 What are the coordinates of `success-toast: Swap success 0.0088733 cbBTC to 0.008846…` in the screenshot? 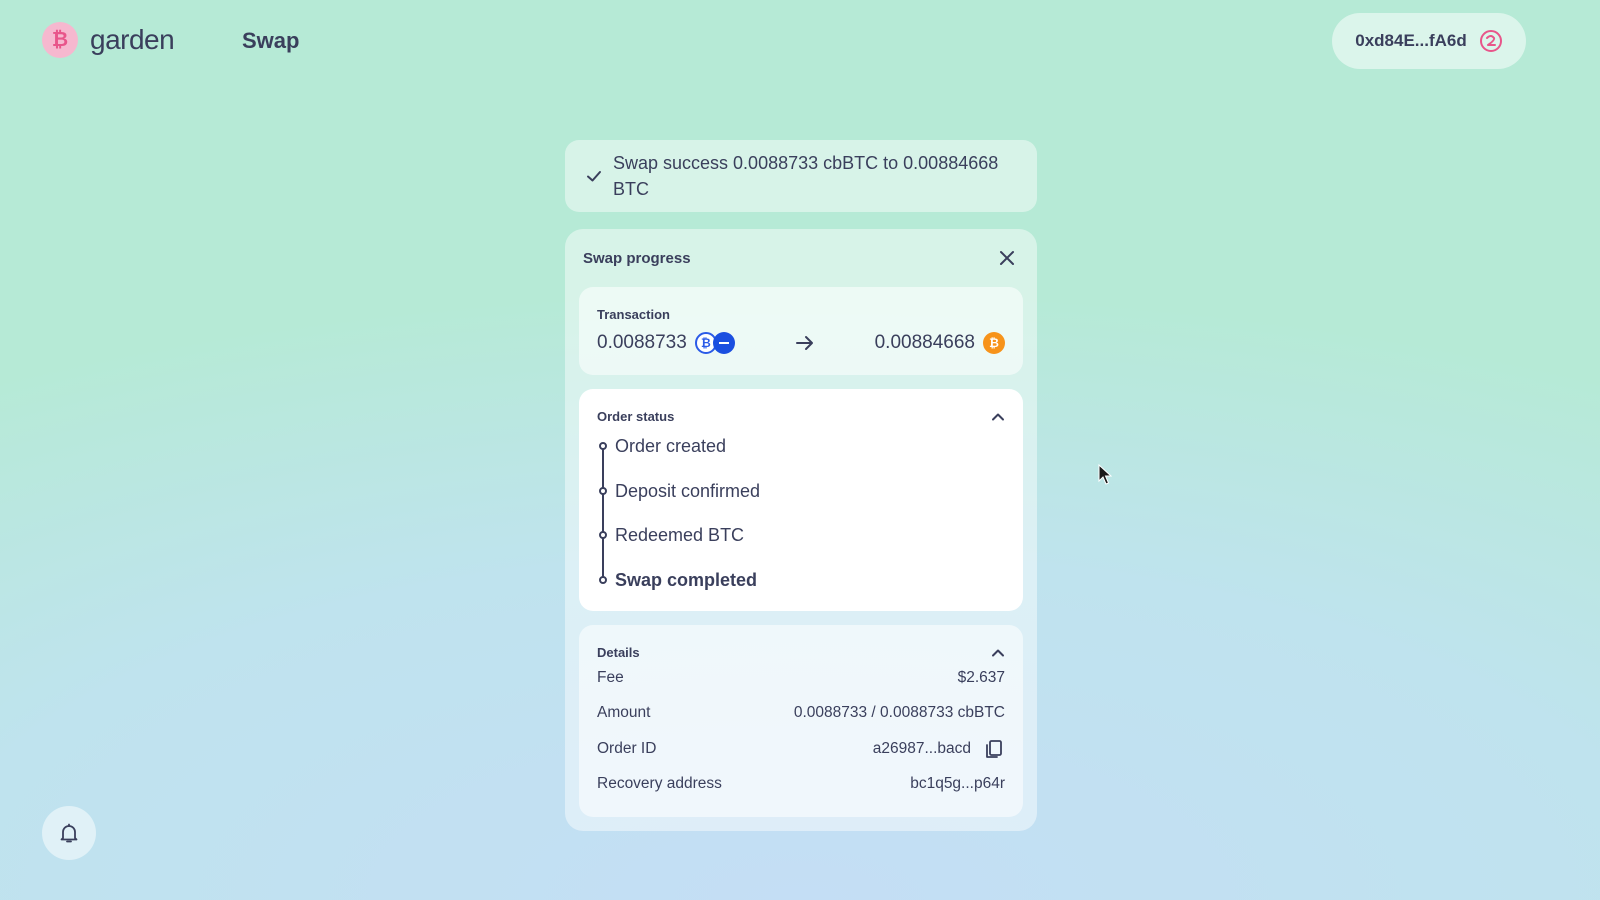 It's located at (801, 176).